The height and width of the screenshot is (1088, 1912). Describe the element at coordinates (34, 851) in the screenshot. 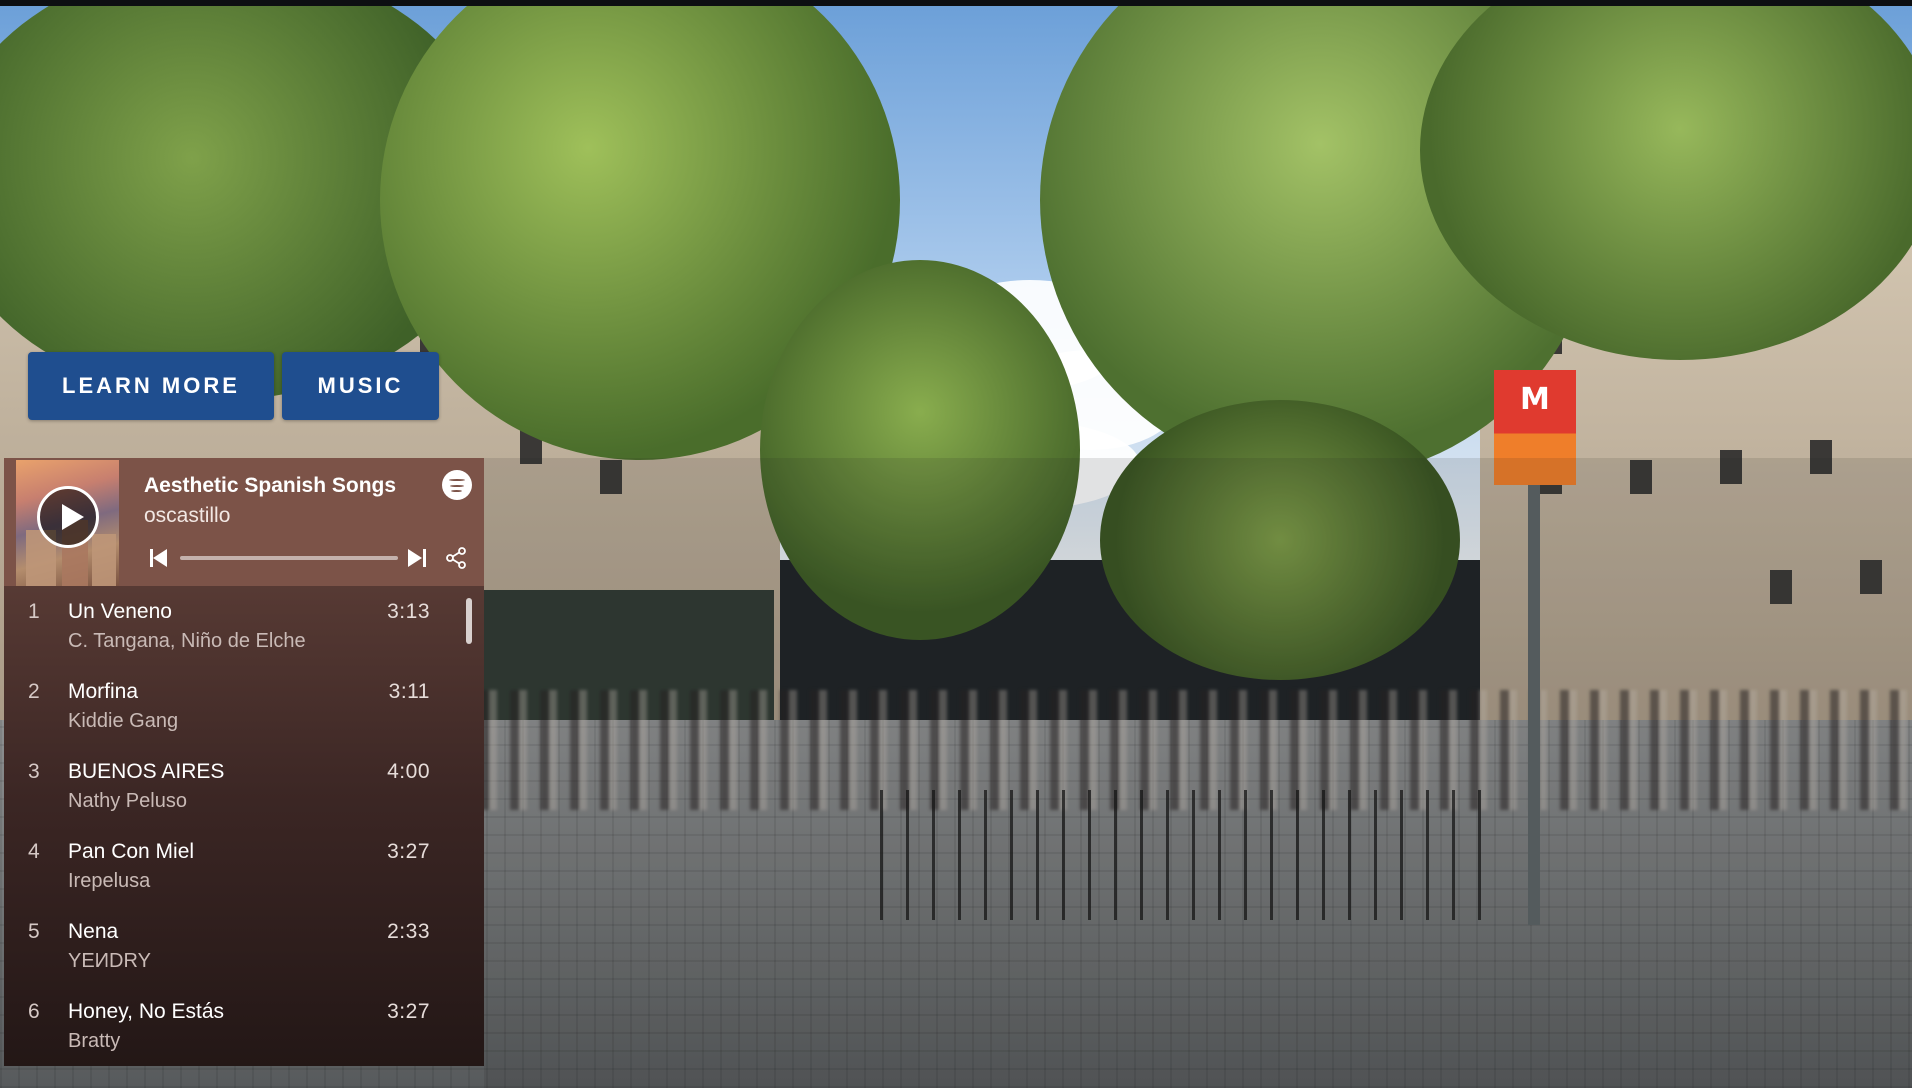

I see `track-number: 4` at that location.